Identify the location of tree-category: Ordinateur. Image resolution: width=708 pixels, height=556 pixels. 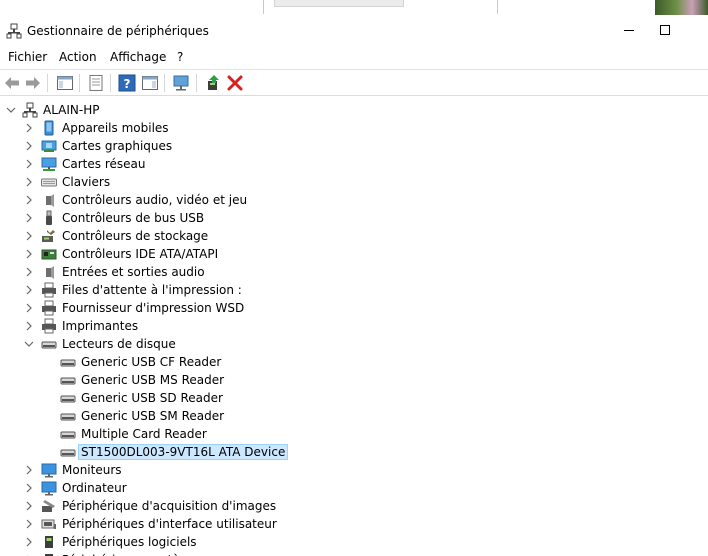
(300, 488).